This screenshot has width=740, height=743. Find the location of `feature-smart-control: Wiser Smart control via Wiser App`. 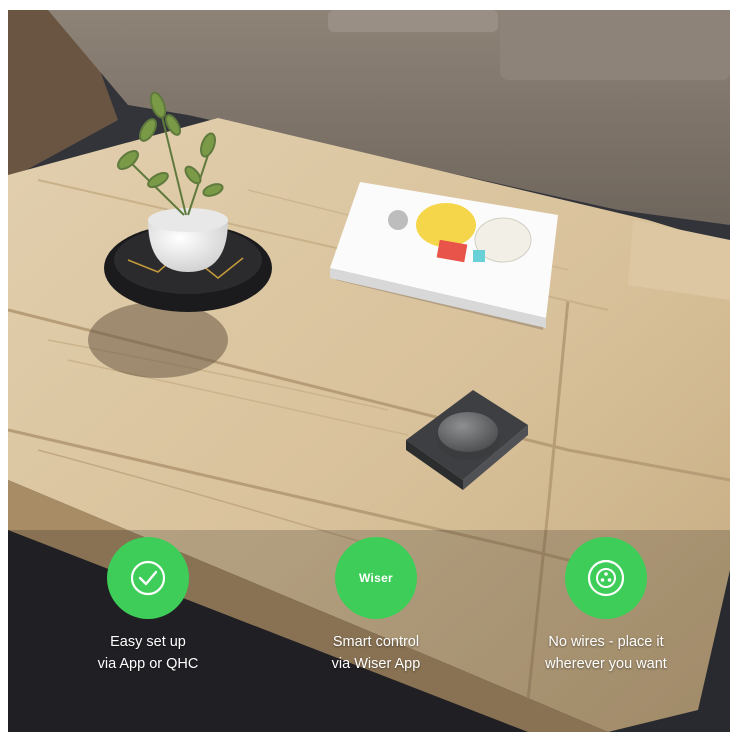

feature-smart-control: Wiser Smart control via Wiser App is located at coordinates (376, 606).